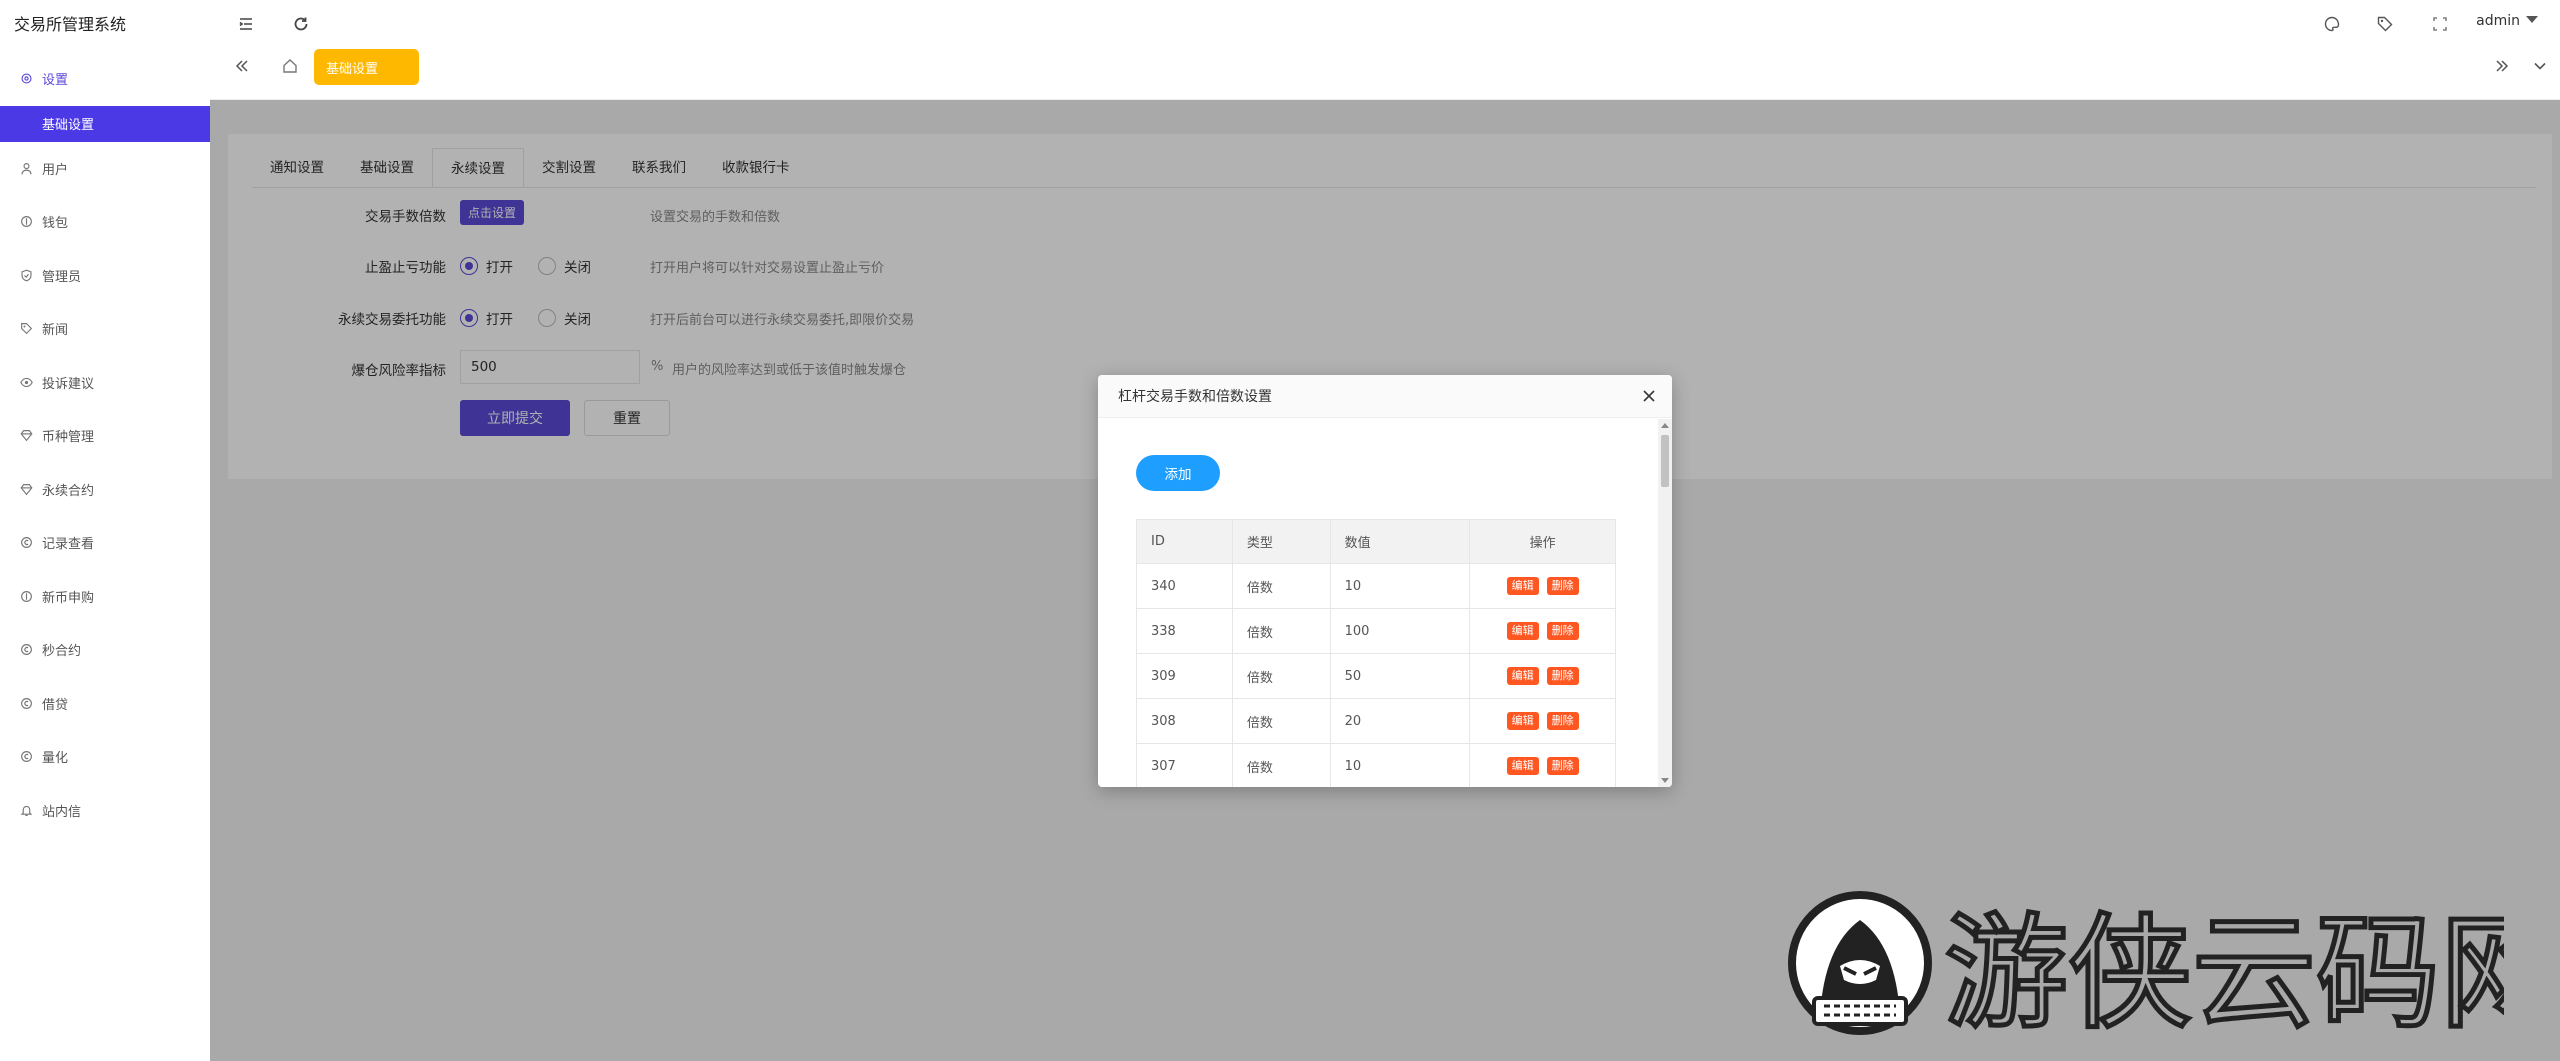 Image resolution: width=2560 pixels, height=1061 pixels. Describe the element at coordinates (105, 490) in the screenshot. I see `sidebar-item-perpetual: 永续合约` at that location.